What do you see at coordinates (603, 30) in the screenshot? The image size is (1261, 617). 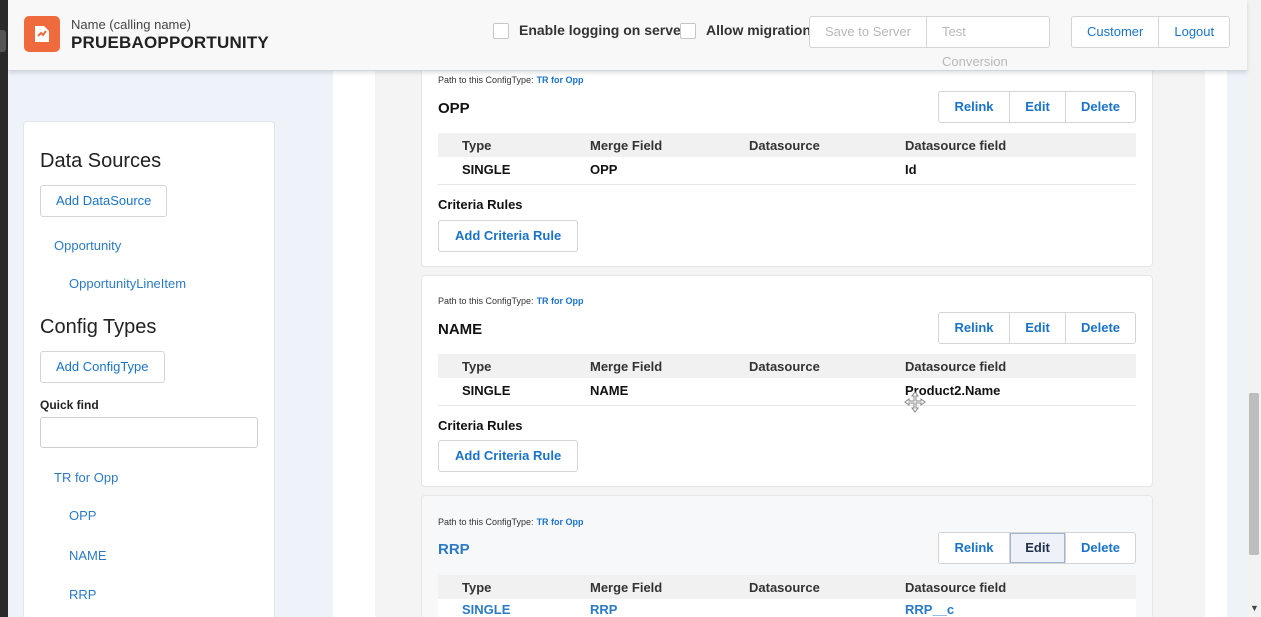 I see `enable-logging-label: Enable logging on server` at bounding box center [603, 30].